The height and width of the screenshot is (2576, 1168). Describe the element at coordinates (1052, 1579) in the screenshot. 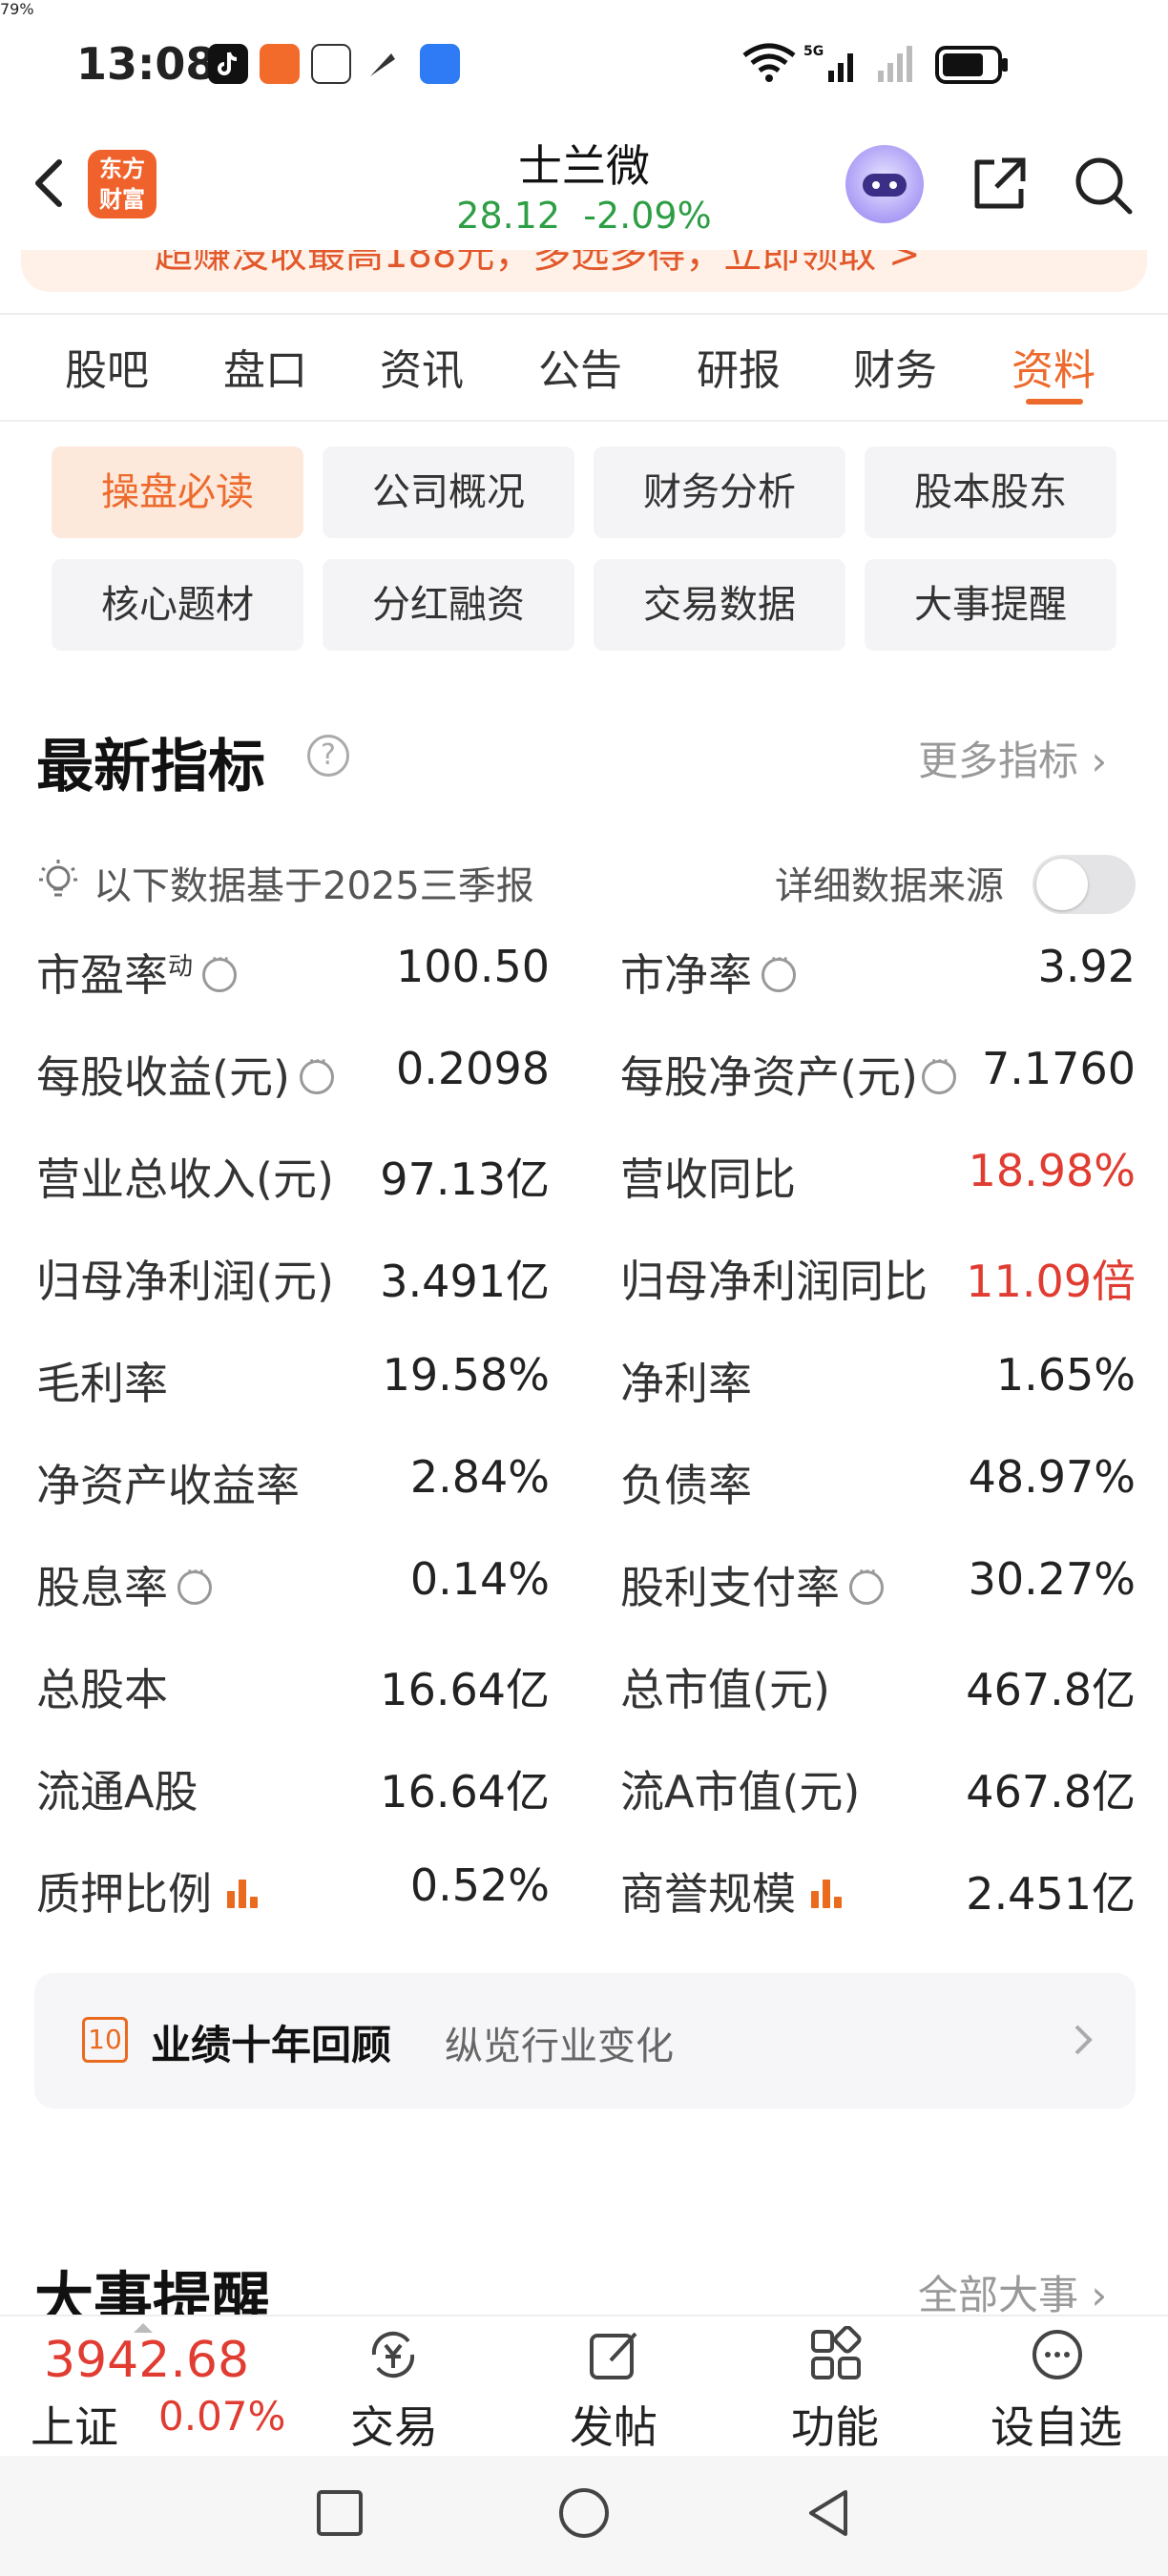

I see `metric-value-payout-ratio: 30.27%` at that location.